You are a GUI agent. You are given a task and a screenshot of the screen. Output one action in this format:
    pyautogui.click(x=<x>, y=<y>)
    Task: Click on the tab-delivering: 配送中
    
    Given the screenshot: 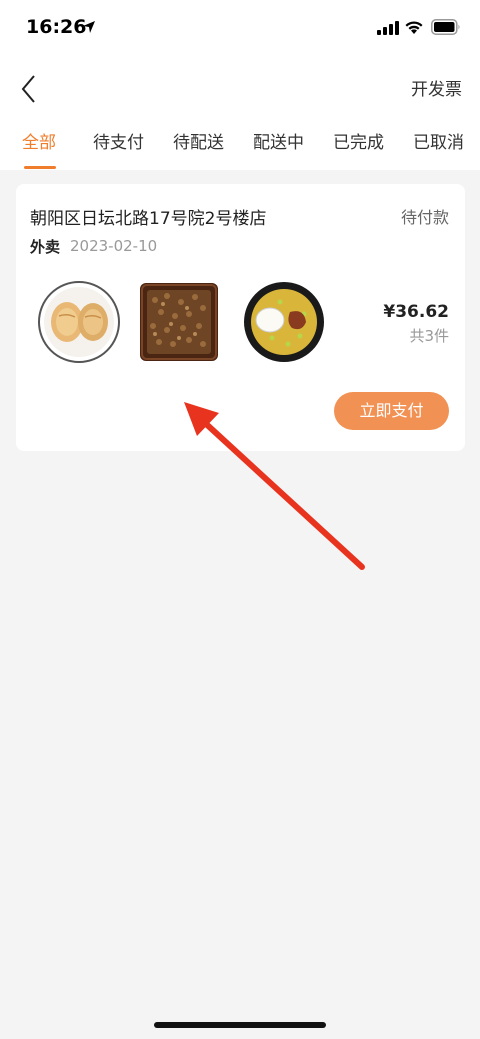 What is the action you would take?
    pyautogui.click(x=278, y=140)
    